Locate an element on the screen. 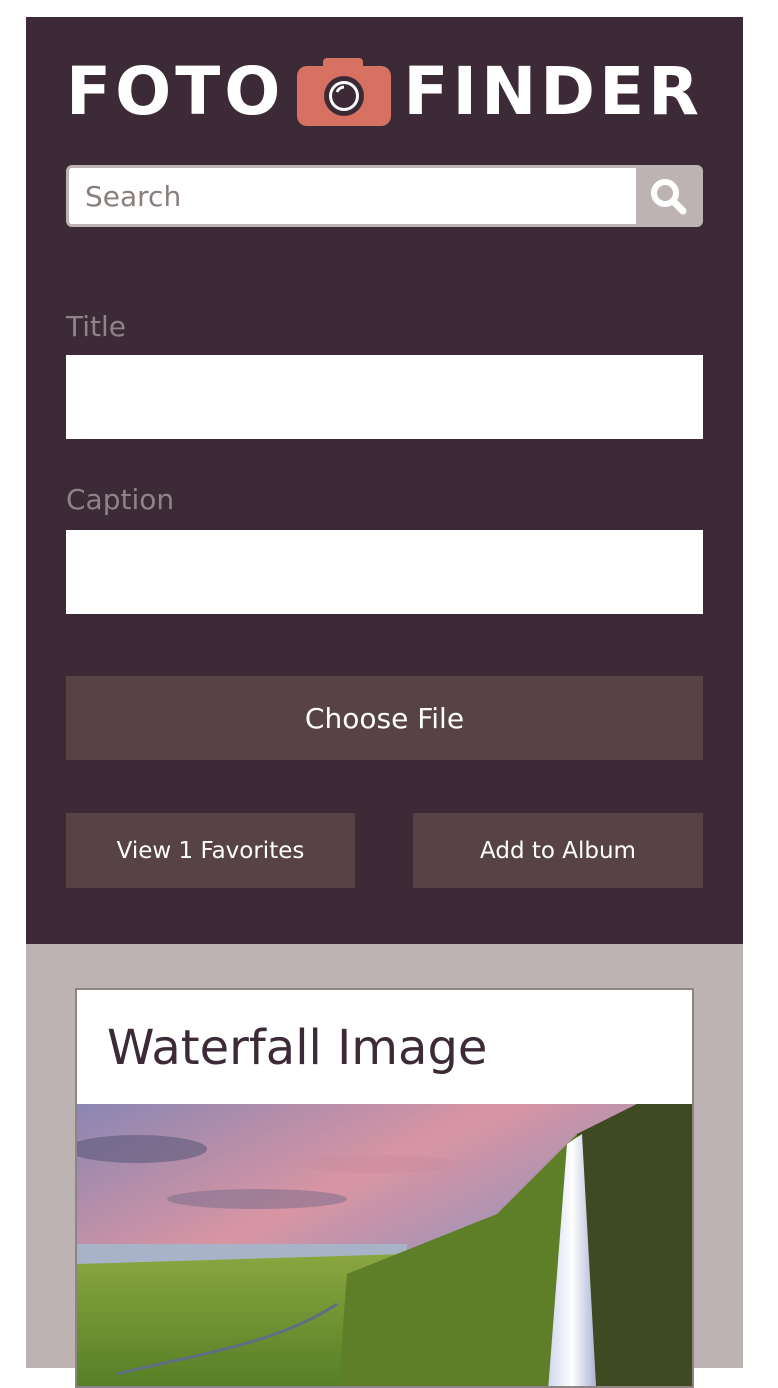 This screenshot has width=778, height=1388. search-icon is located at coordinates (669, 197).